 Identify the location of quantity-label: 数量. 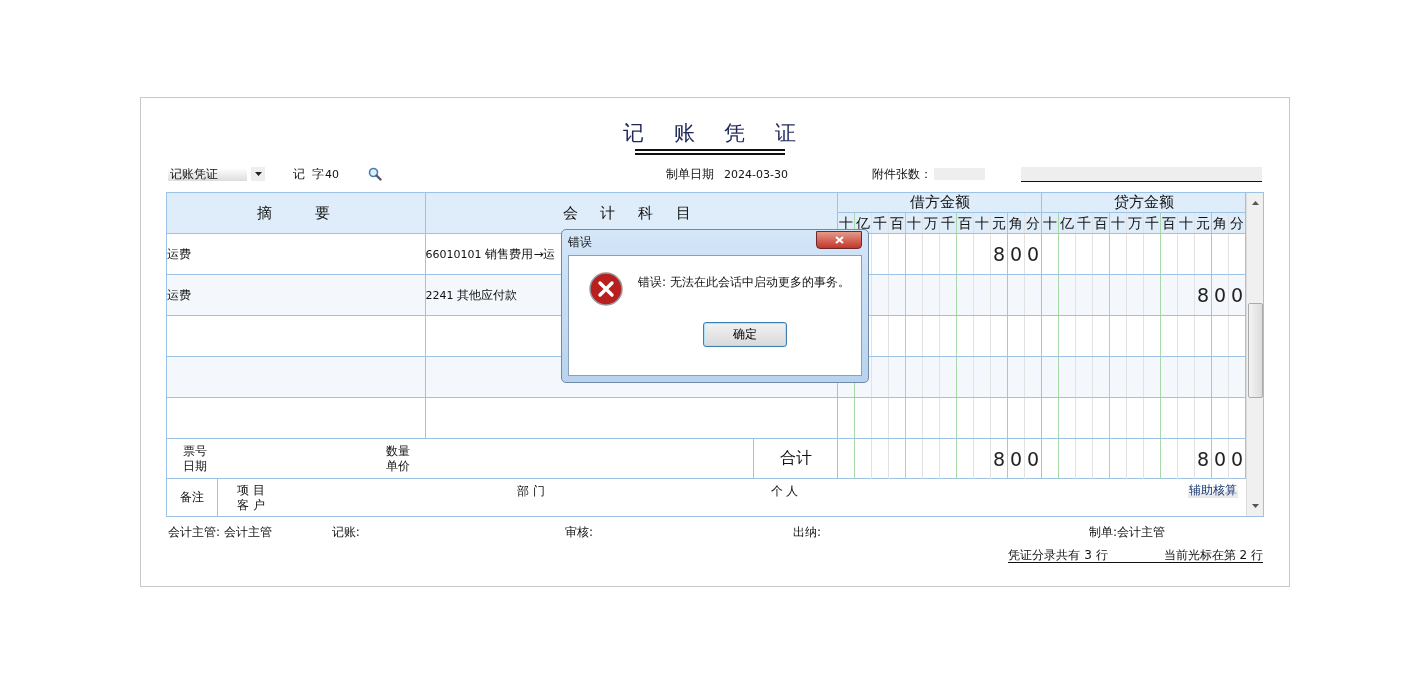
(398, 451).